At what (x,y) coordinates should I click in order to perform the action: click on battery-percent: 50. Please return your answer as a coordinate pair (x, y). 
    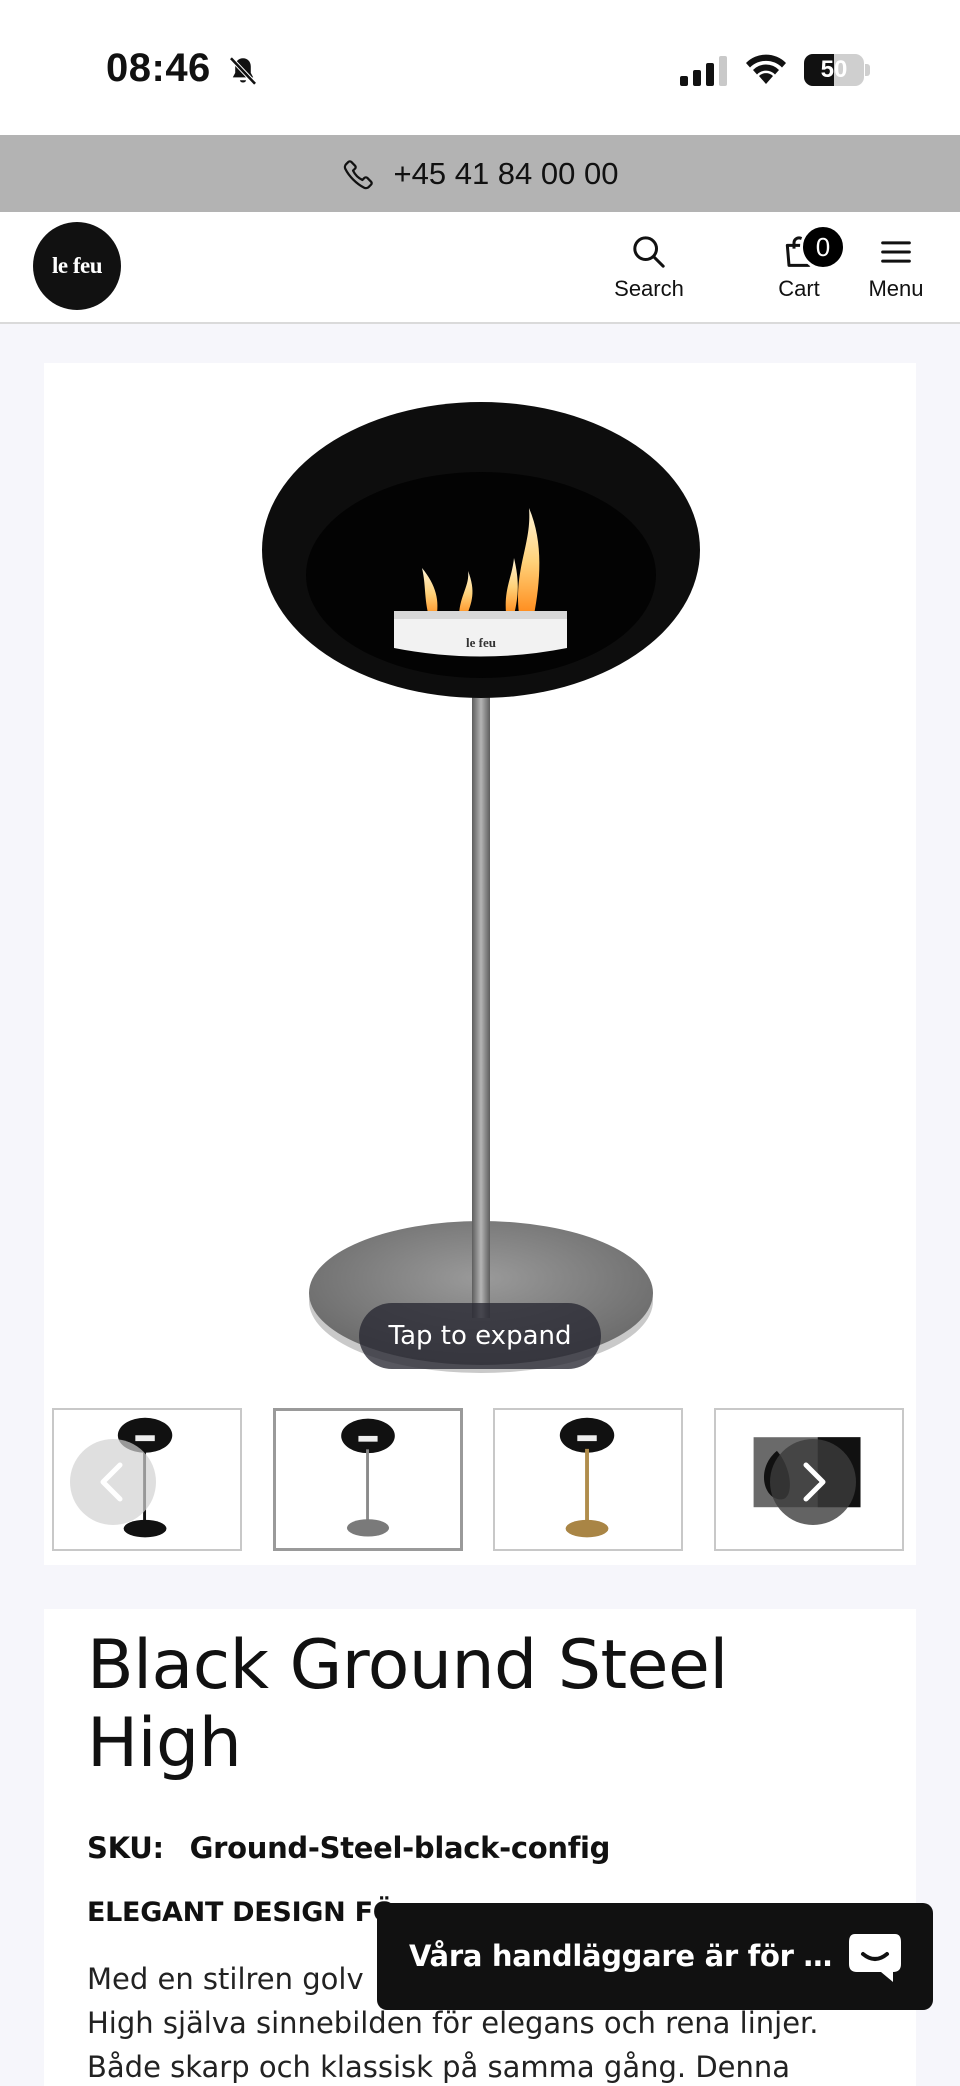
    Looking at the image, I should click on (834, 69).